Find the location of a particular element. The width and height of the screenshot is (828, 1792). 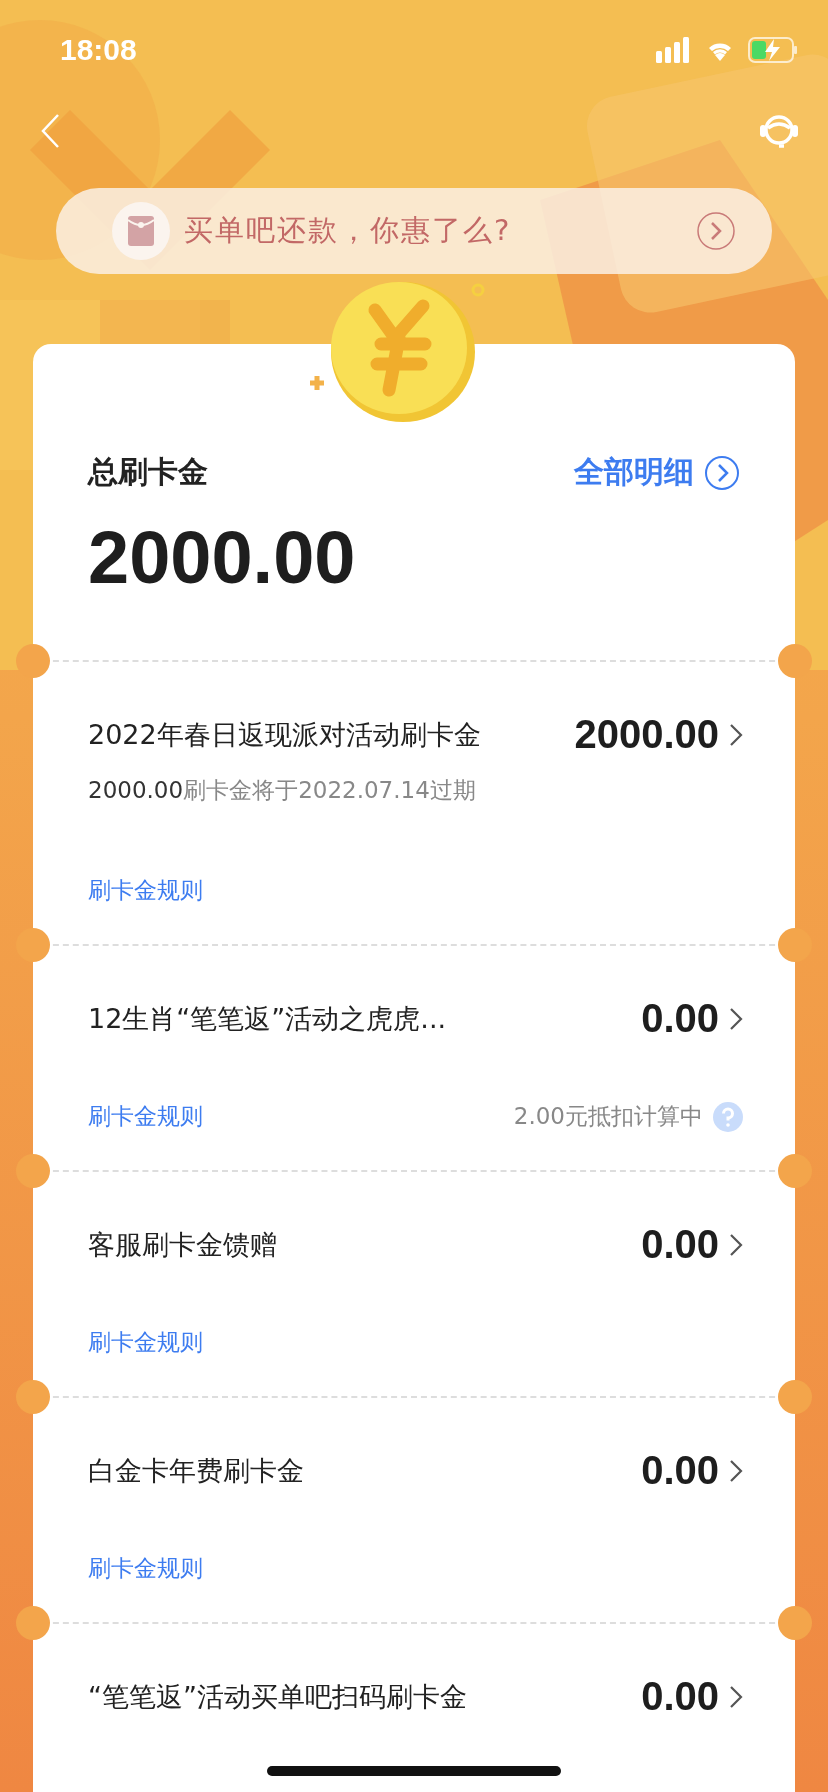

item-title: “笔笔返”活动买单吧扫码刷卡金 is located at coordinates (278, 1696).